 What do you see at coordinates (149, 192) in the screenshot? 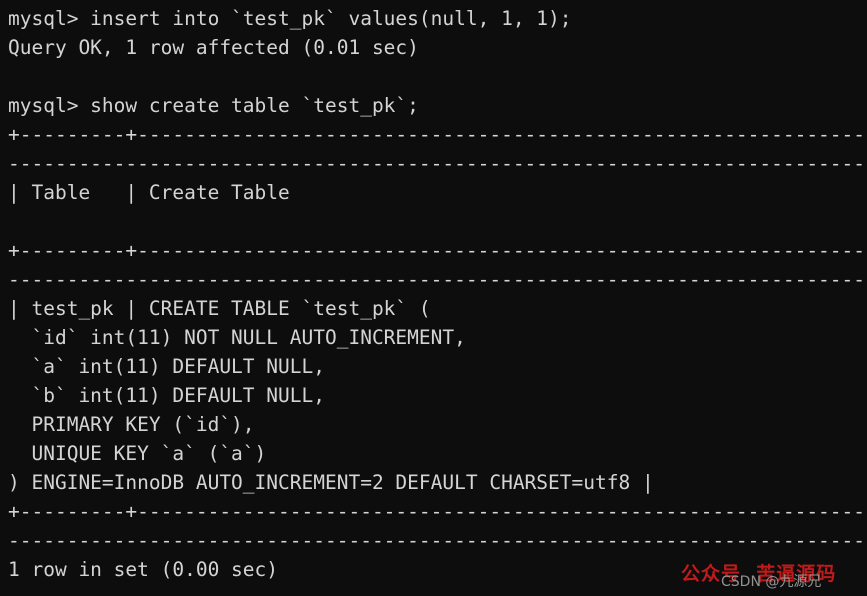
I see `table-header-row: | Table | Create Table` at bounding box center [149, 192].